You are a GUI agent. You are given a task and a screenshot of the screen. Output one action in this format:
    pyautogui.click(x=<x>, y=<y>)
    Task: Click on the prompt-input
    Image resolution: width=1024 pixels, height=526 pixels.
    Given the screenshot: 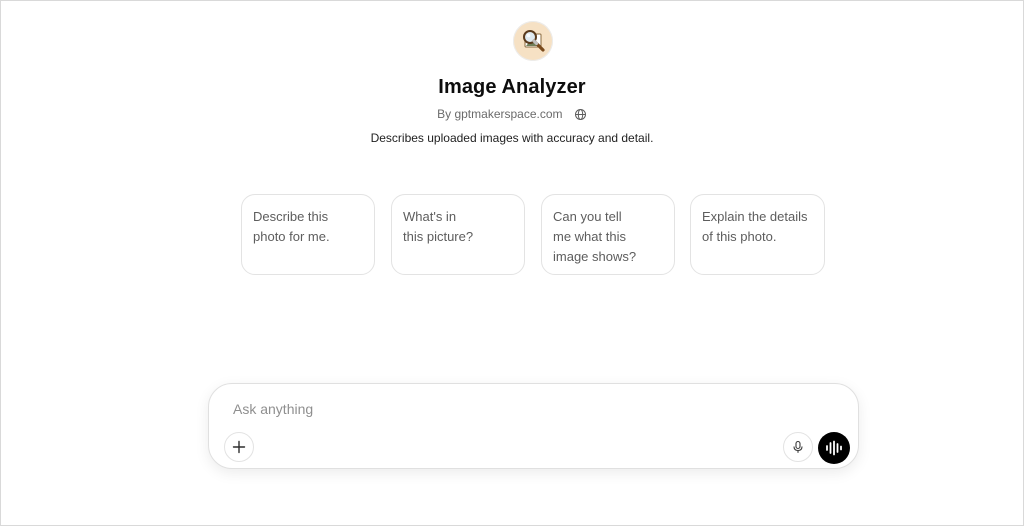 What is the action you would take?
    pyautogui.click(x=513, y=409)
    